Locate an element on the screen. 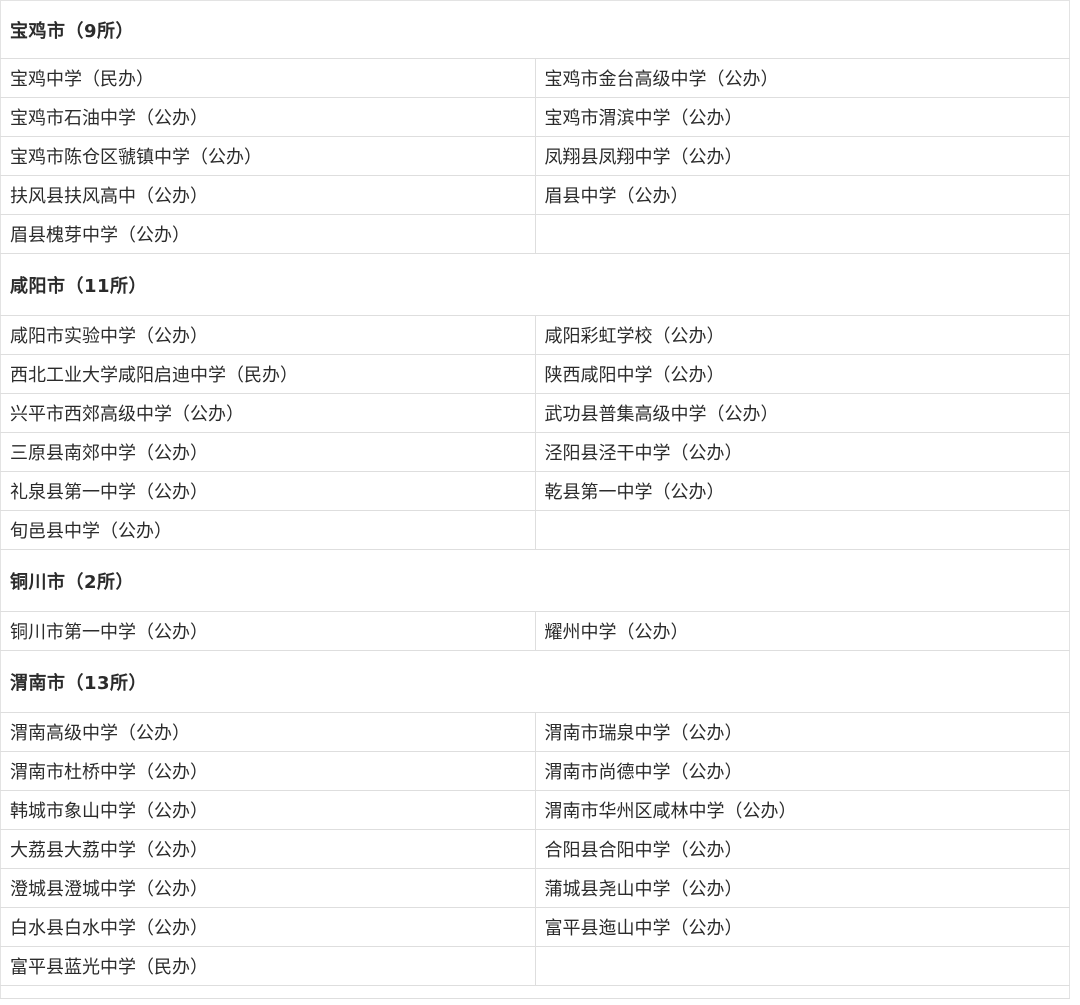 The image size is (1080, 1005). school-cell: 宝鸡市渭滨中学（公办） is located at coordinates (802, 117).